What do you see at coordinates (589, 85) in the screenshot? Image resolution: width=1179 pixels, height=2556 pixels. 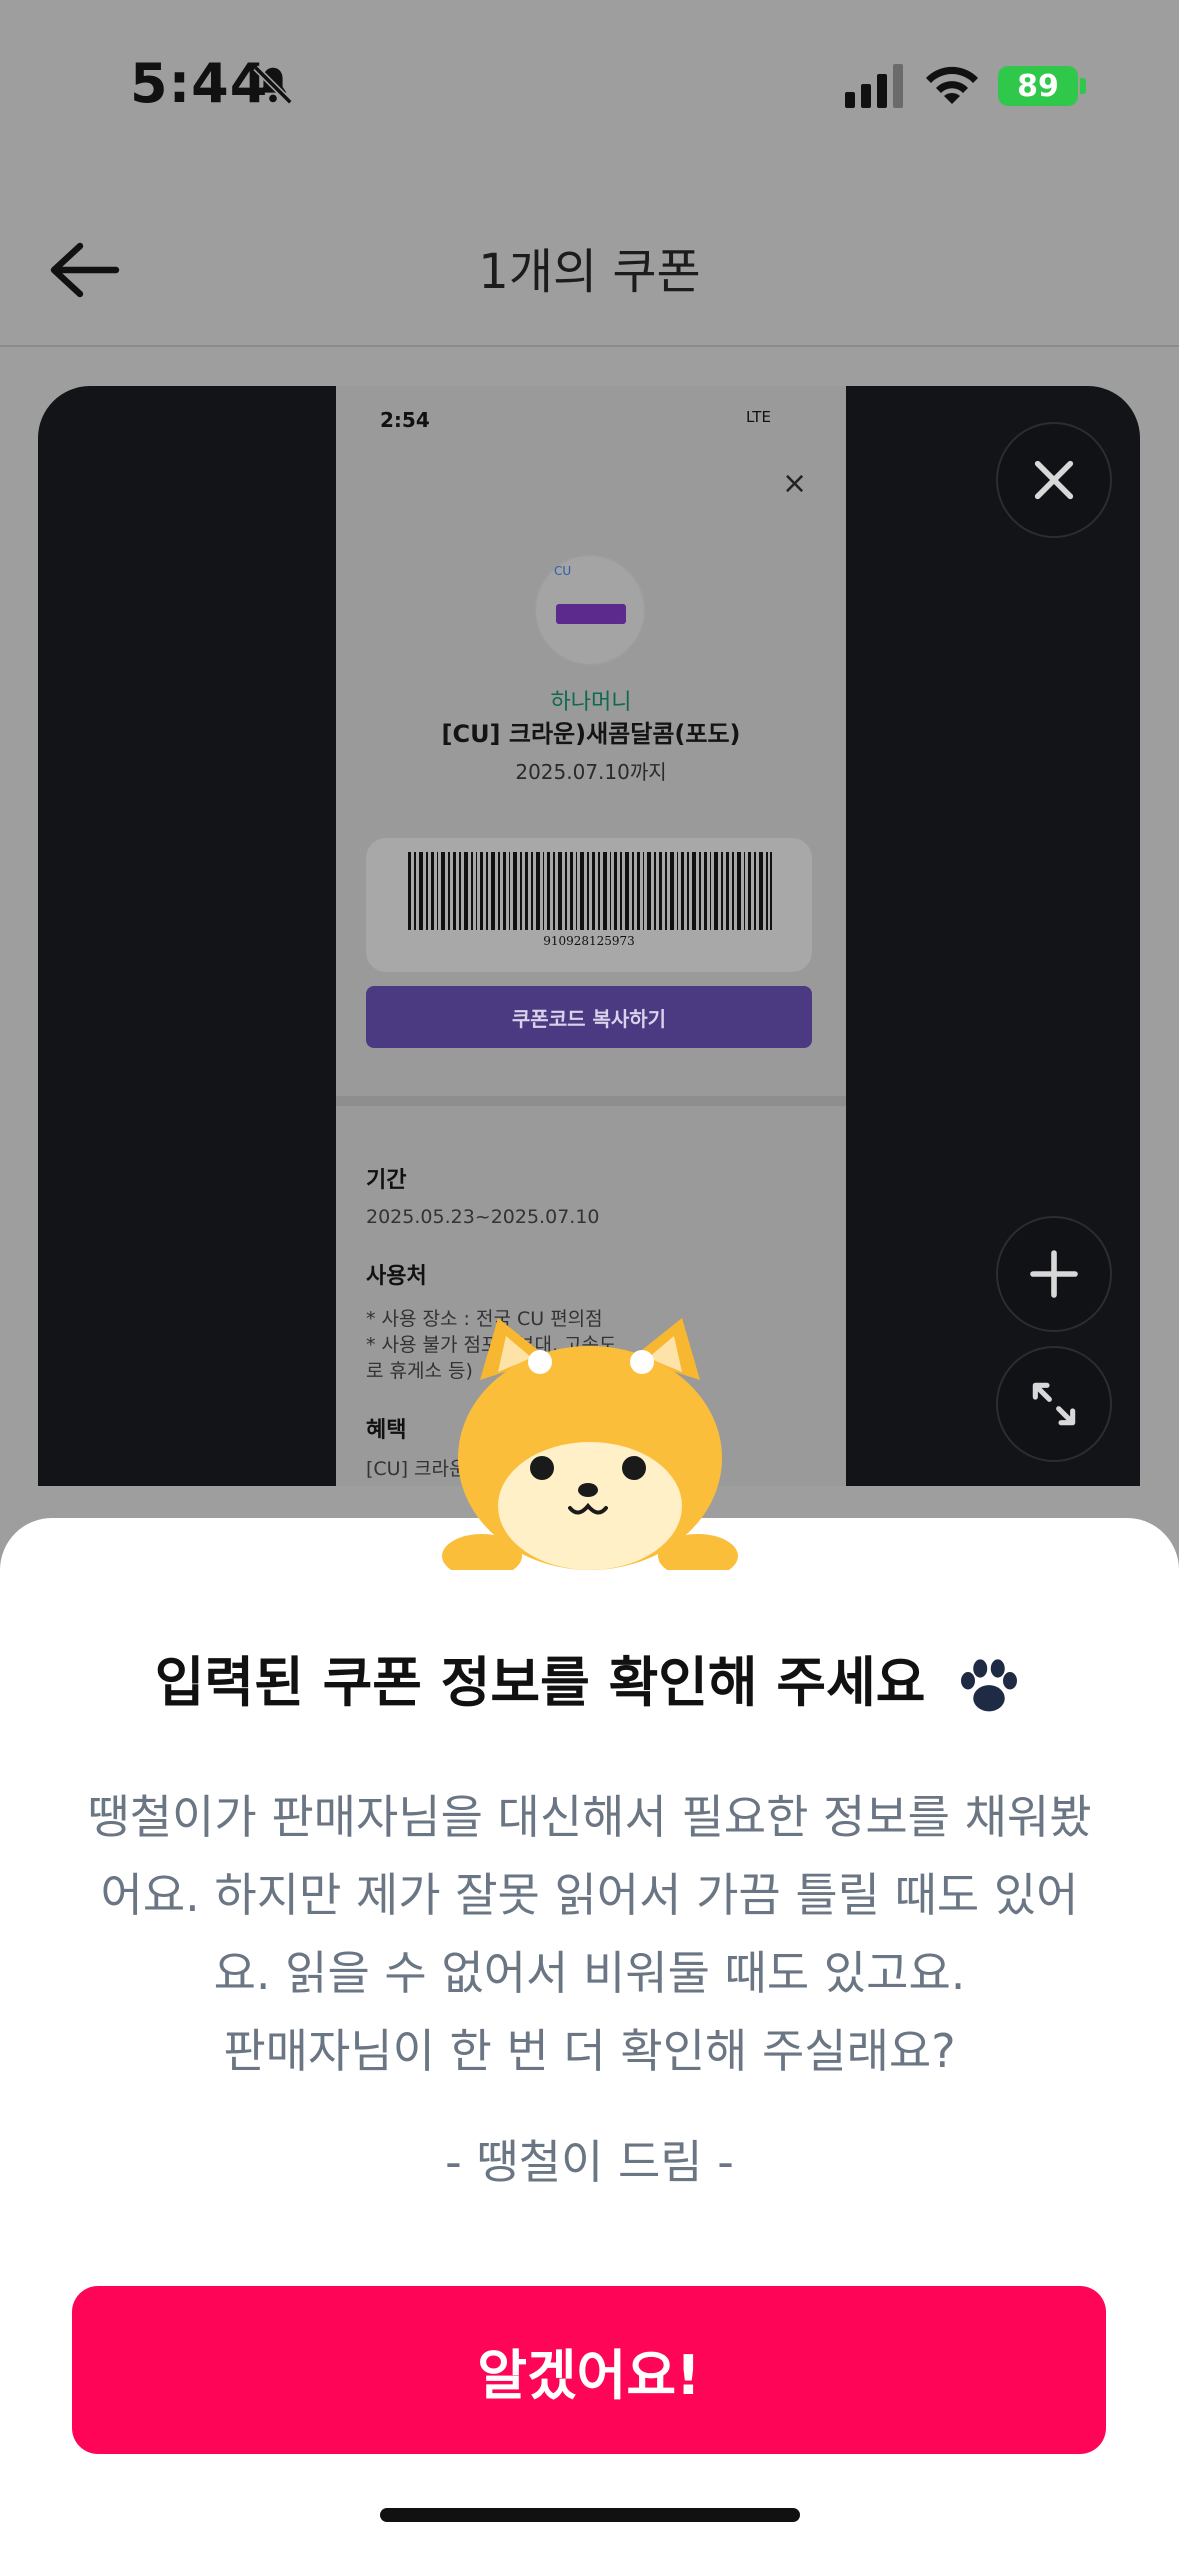 I see `status-bar: 5:44 89` at bounding box center [589, 85].